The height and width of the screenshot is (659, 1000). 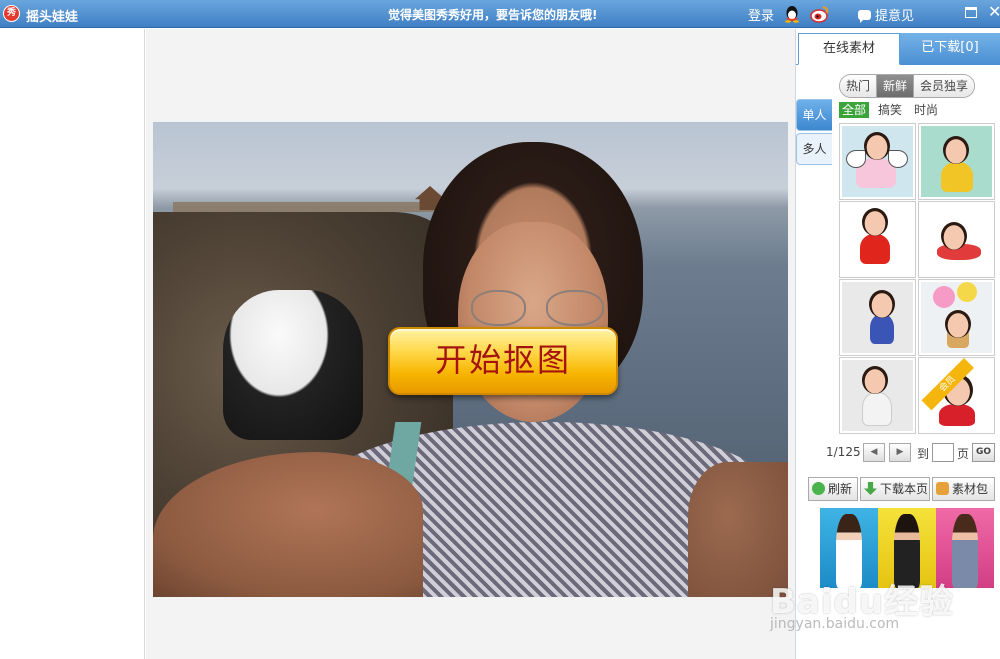 What do you see at coordinates (814, 115) in the screenshot?
I see `sidetab-single: 单人` at bounding box center [814, 115].